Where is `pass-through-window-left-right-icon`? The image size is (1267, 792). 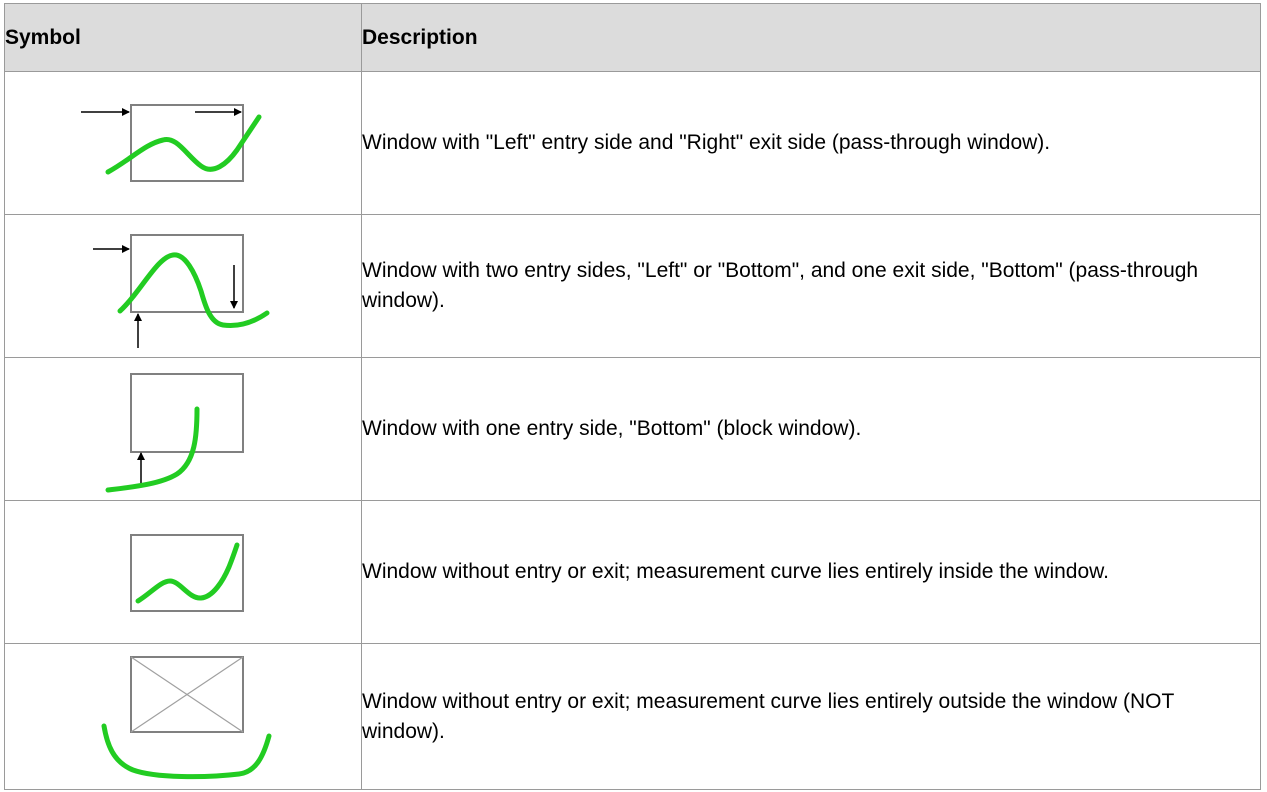 pass-through-window-left-right-icon is located at coordinates (171, 143).